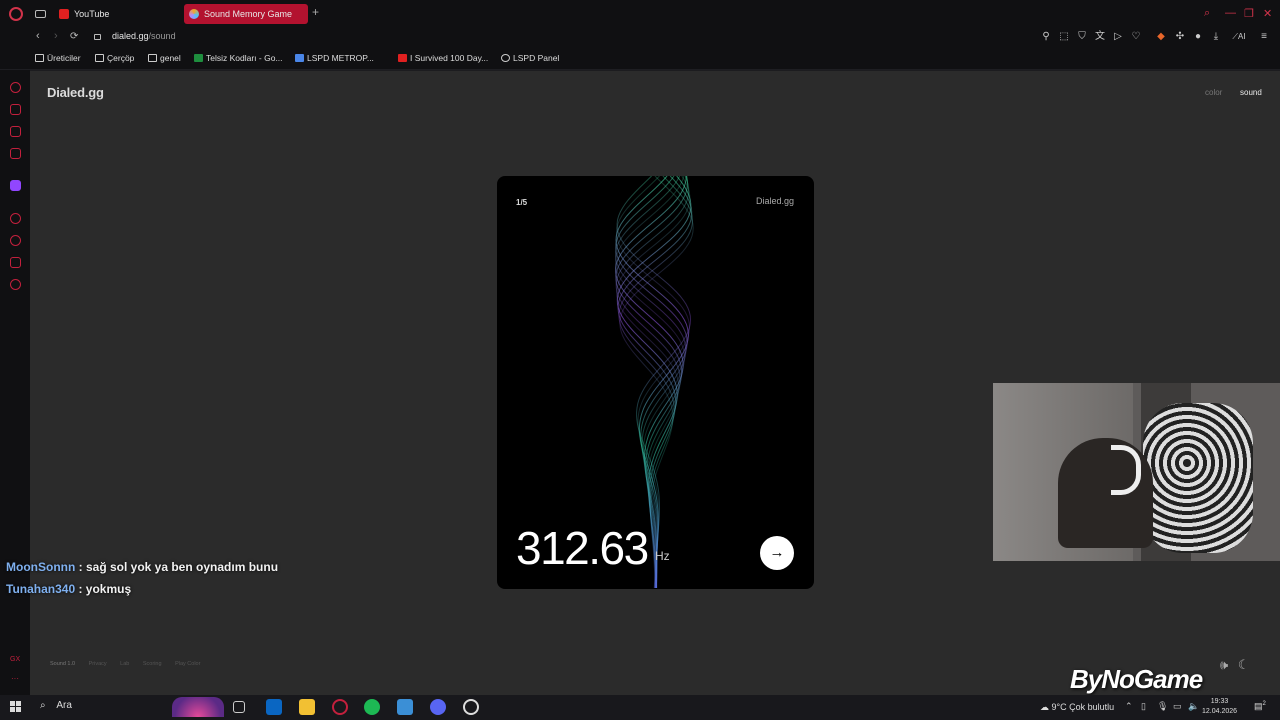 The height and width of the screenshot is (720, 1280). What do you see at coordinates (471, 707) in the screenshot?
I see `obs-icon` at bounding box center [471, 707].